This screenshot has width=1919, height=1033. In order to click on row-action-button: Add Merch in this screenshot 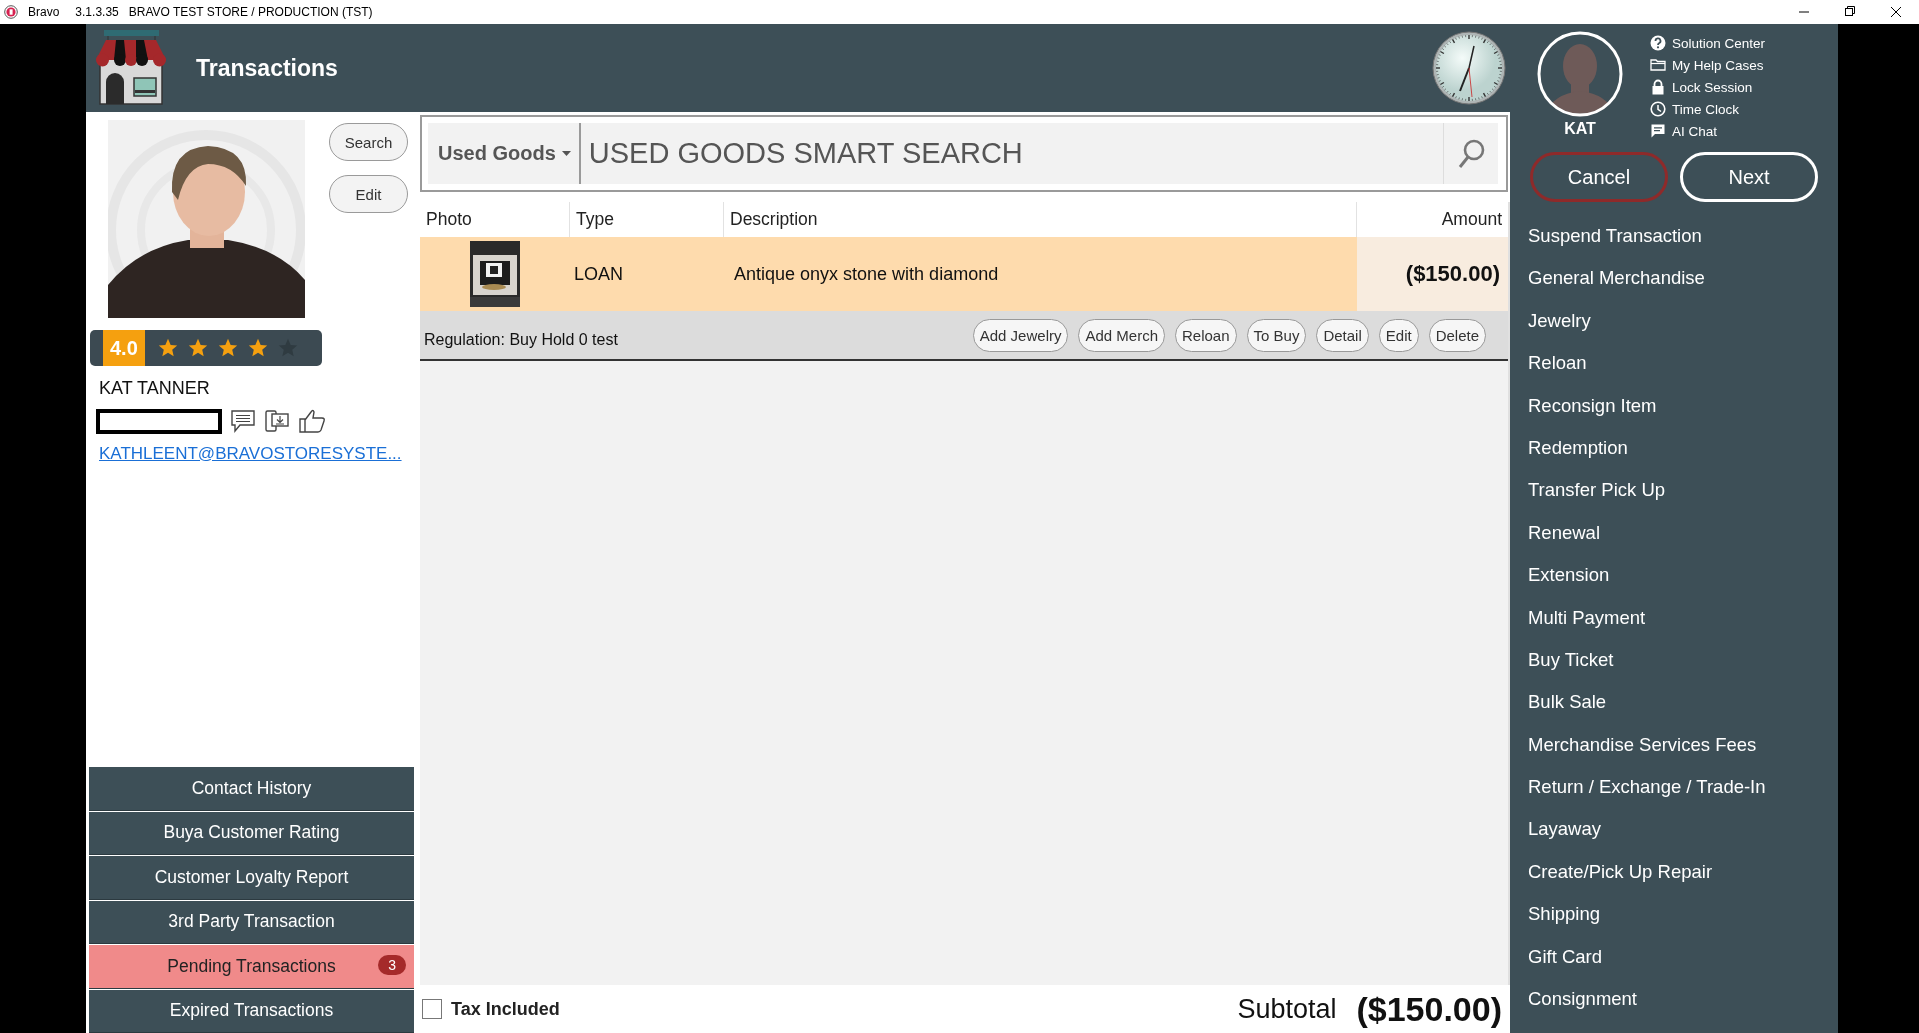, I will do `click(1121, 335)`.